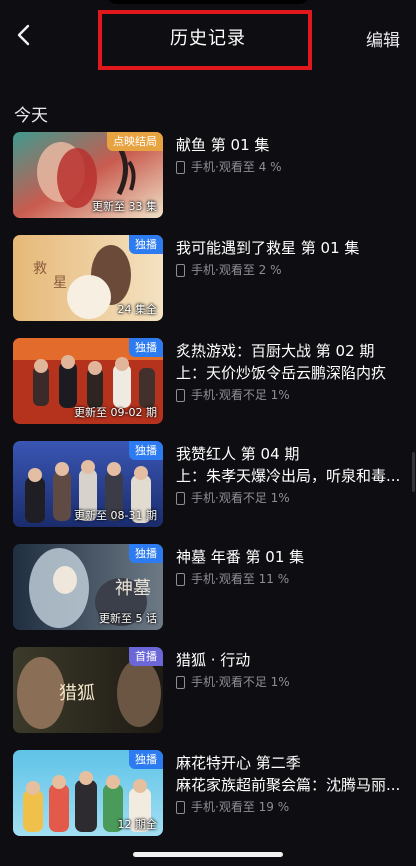 The height and width of the screenshot is (866, 416). Describe the element at coordinates (294, 258) in the screenshot. I see `item-info: 我可能遇到了救星 第 01 集 手机 · 观看至 2 %` at that location.